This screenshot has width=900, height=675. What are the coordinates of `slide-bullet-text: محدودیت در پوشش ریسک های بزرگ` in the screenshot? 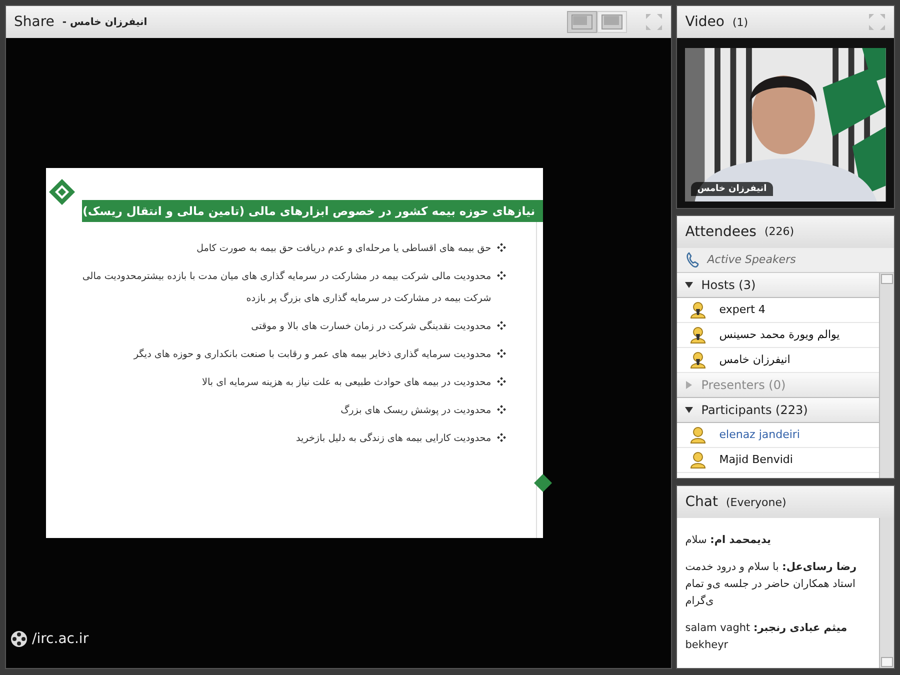 It's located at (416, 411).